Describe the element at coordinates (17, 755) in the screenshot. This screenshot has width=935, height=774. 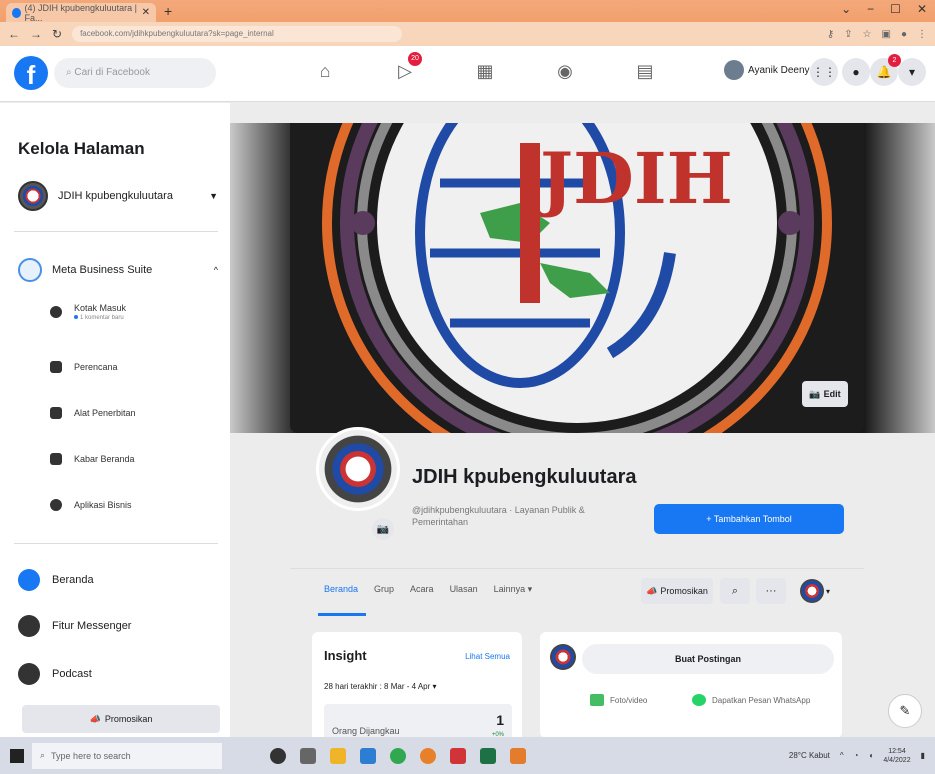
I see `windows-start-icon` at that location.